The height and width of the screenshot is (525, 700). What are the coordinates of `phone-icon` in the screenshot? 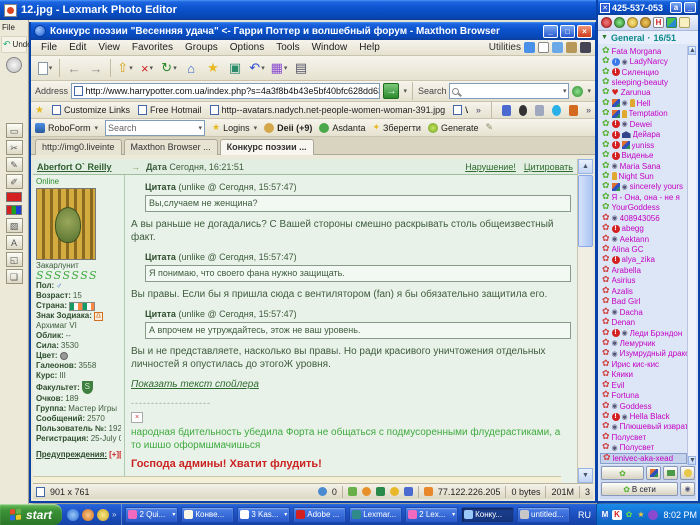 It's located at (645, 22).